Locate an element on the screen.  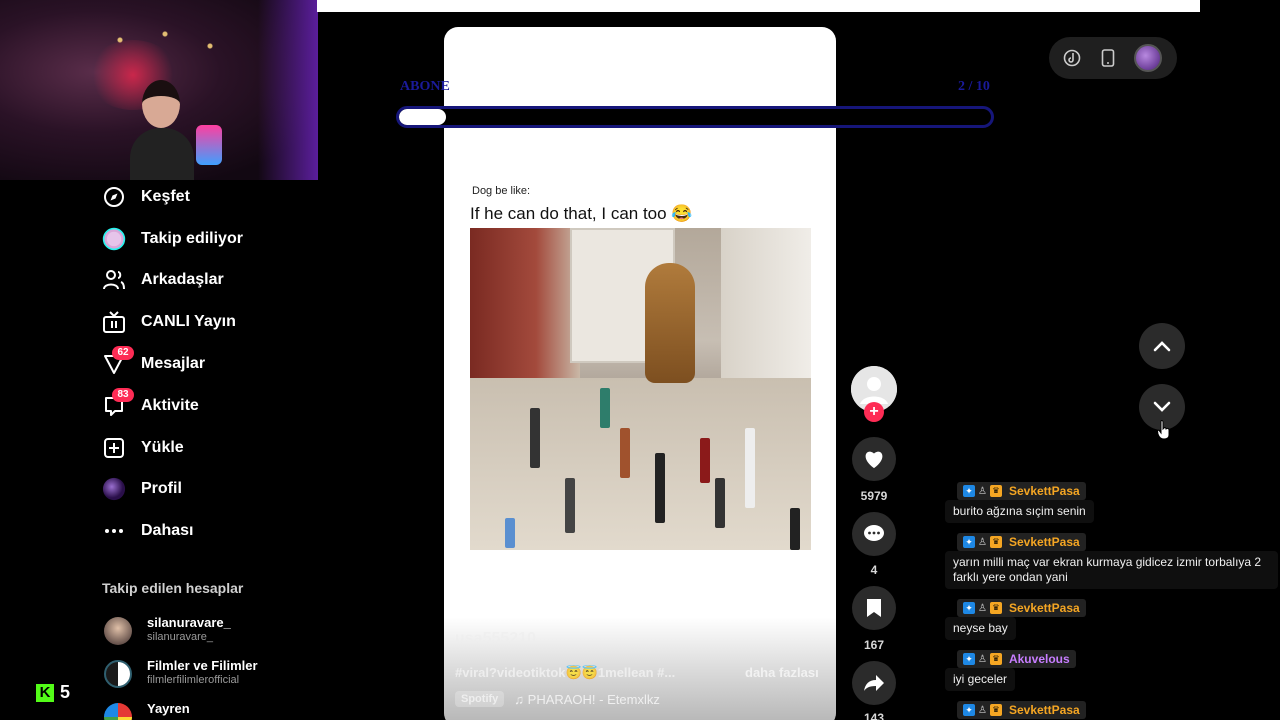
sidebar-item-profile: Profil is located at coordinates (200, 490).